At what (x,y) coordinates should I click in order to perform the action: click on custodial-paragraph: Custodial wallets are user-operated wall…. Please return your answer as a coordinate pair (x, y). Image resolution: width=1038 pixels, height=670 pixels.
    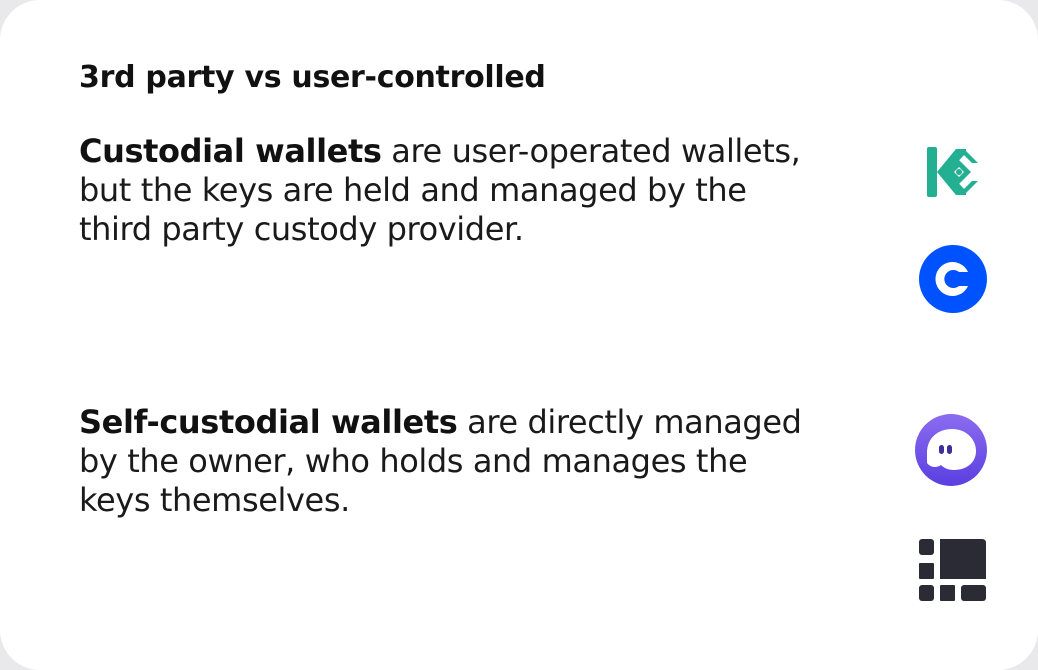
    Looking at the image, I should click on (449, 190).